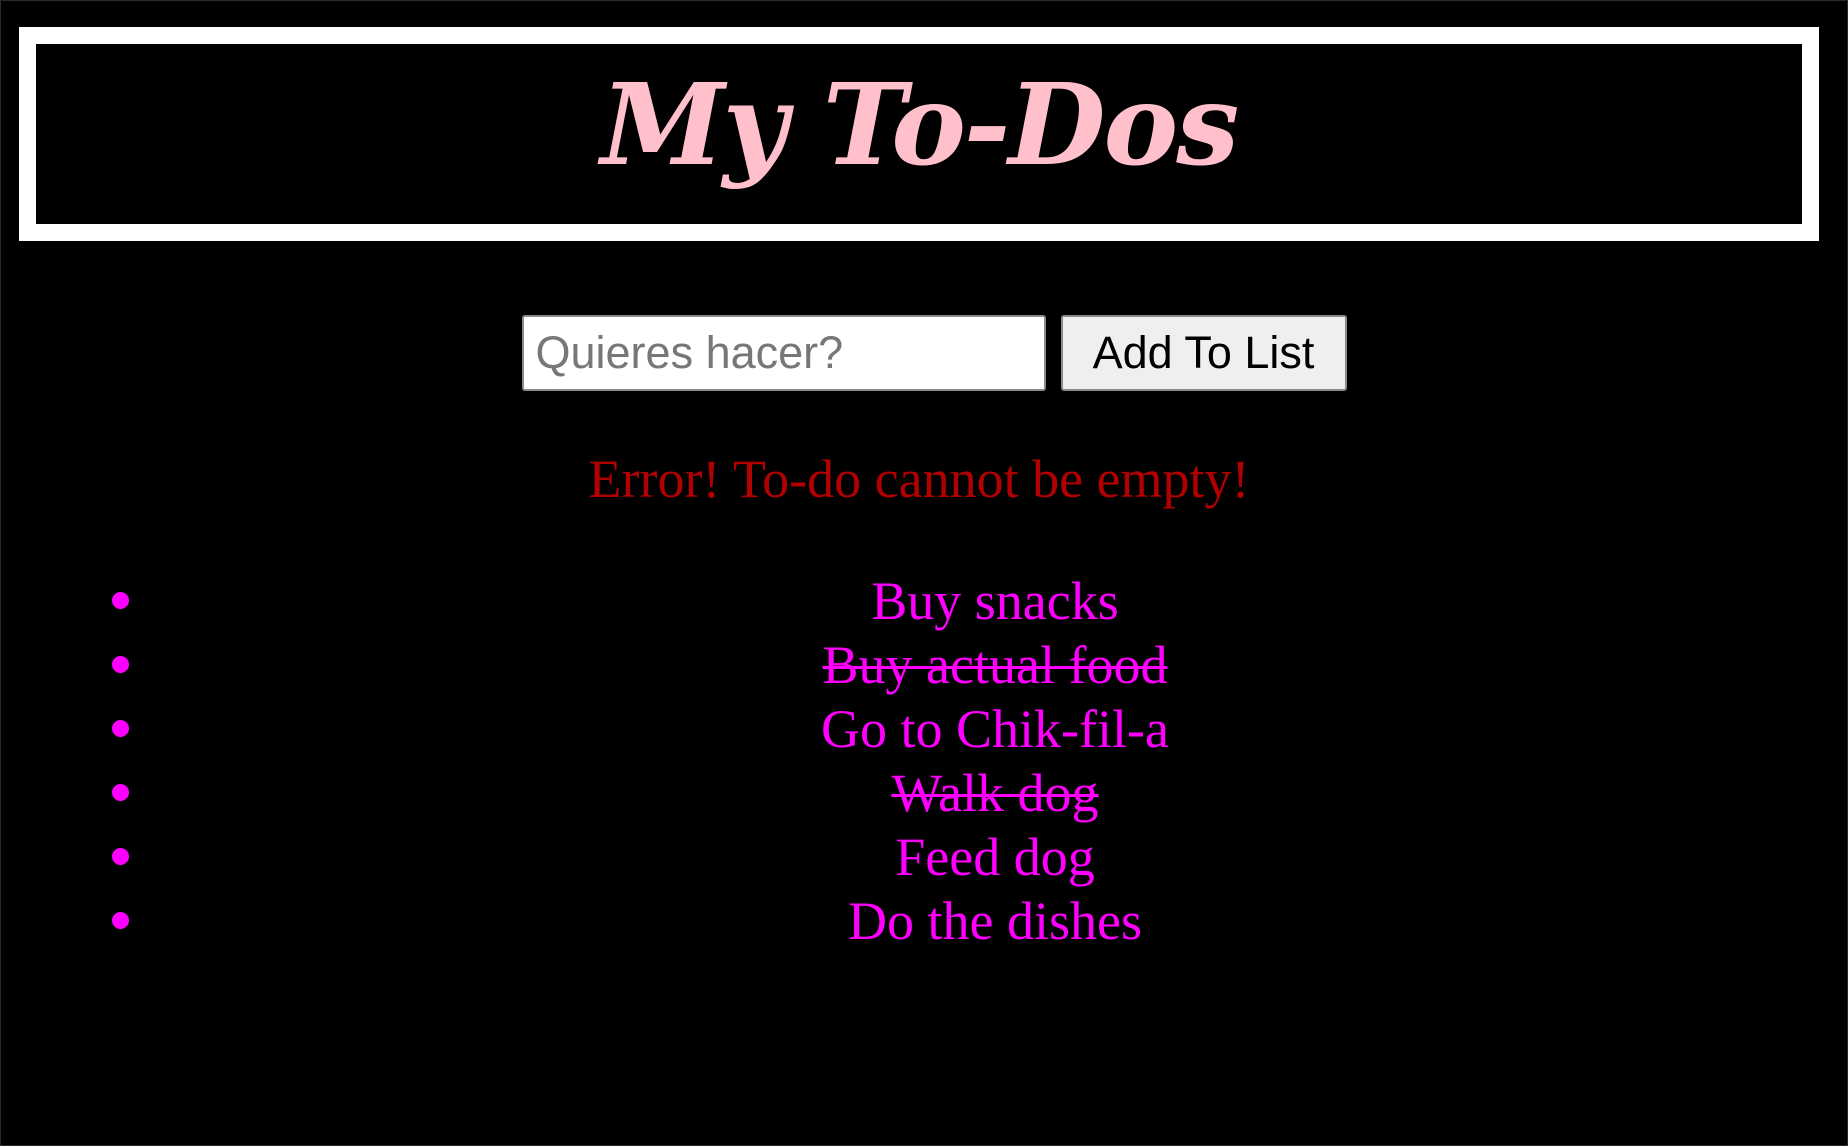  Describe the element at coordinates (919, 479) in the screenshot. I see `error-message: Error! To-do cannot be empty!` at that location.